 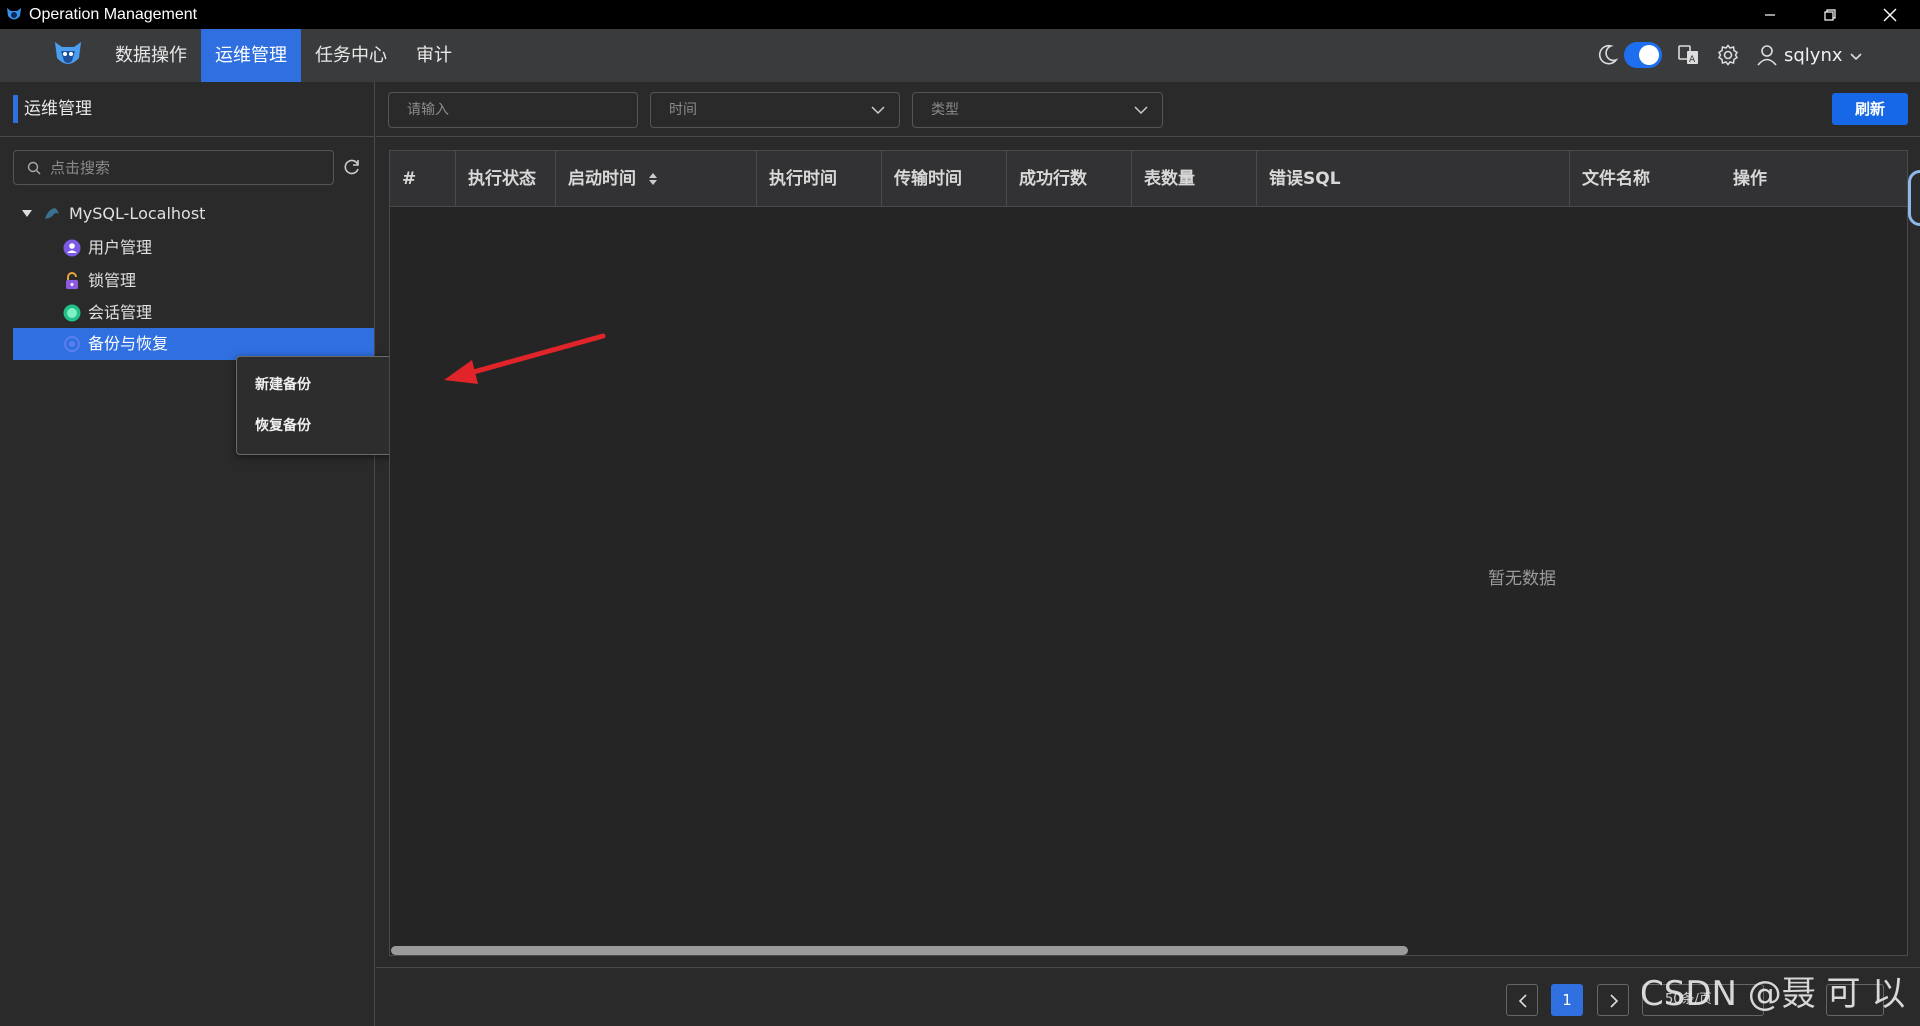 I want to click on close-icon, so click(x=1890, y=14).